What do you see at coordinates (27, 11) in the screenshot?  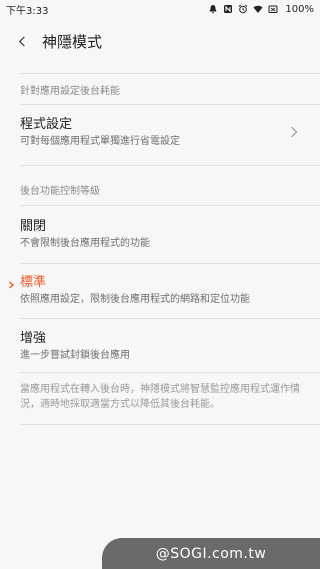 I see `status-time: 下午3:33` at bounding box center [27, 11].